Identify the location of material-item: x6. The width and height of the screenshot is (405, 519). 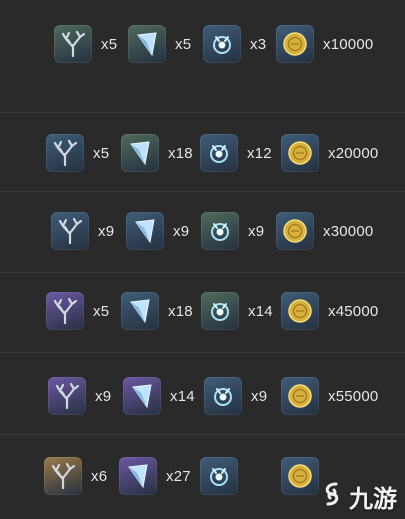
(75, 476).